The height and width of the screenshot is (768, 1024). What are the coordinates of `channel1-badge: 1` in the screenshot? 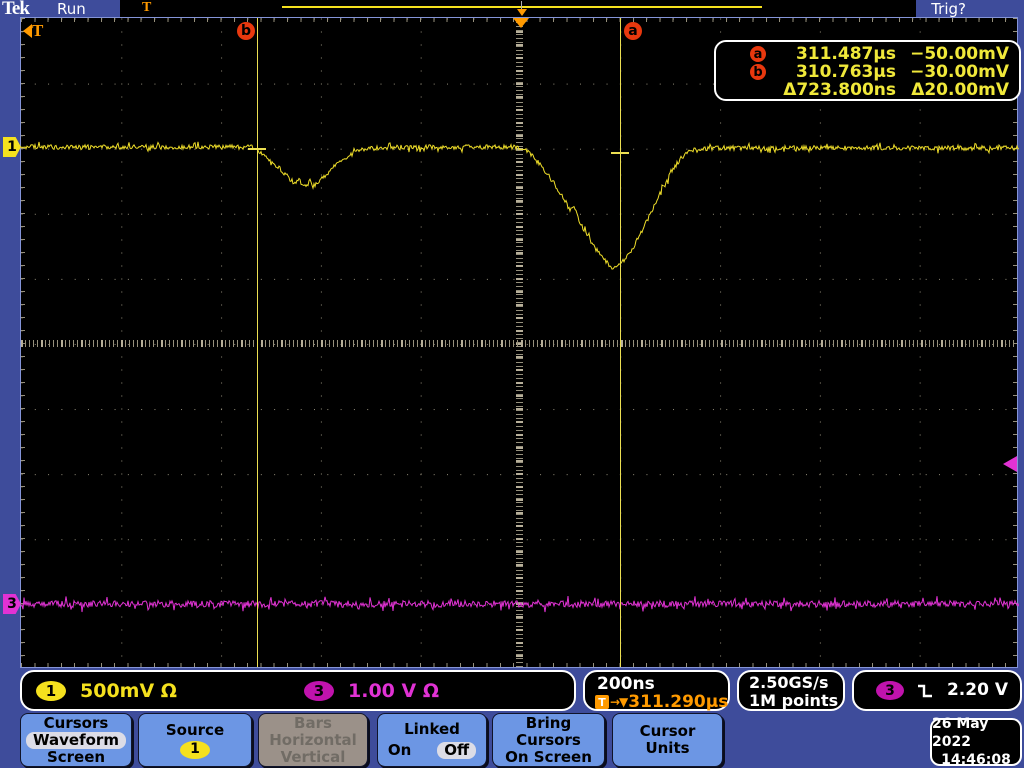 It's located at (51, 691).